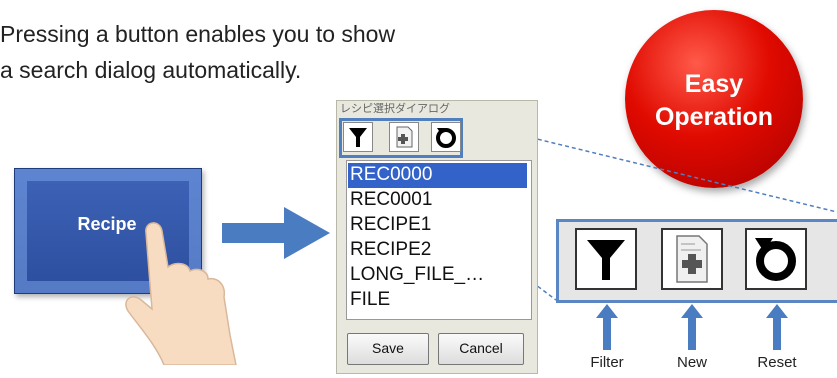 The width and height of the screenshot is (837, 378). What do you see at coordinates (481, 349) in the screenshot?
I see `cancel-button: Cancel` at bounding box center [481, 349].